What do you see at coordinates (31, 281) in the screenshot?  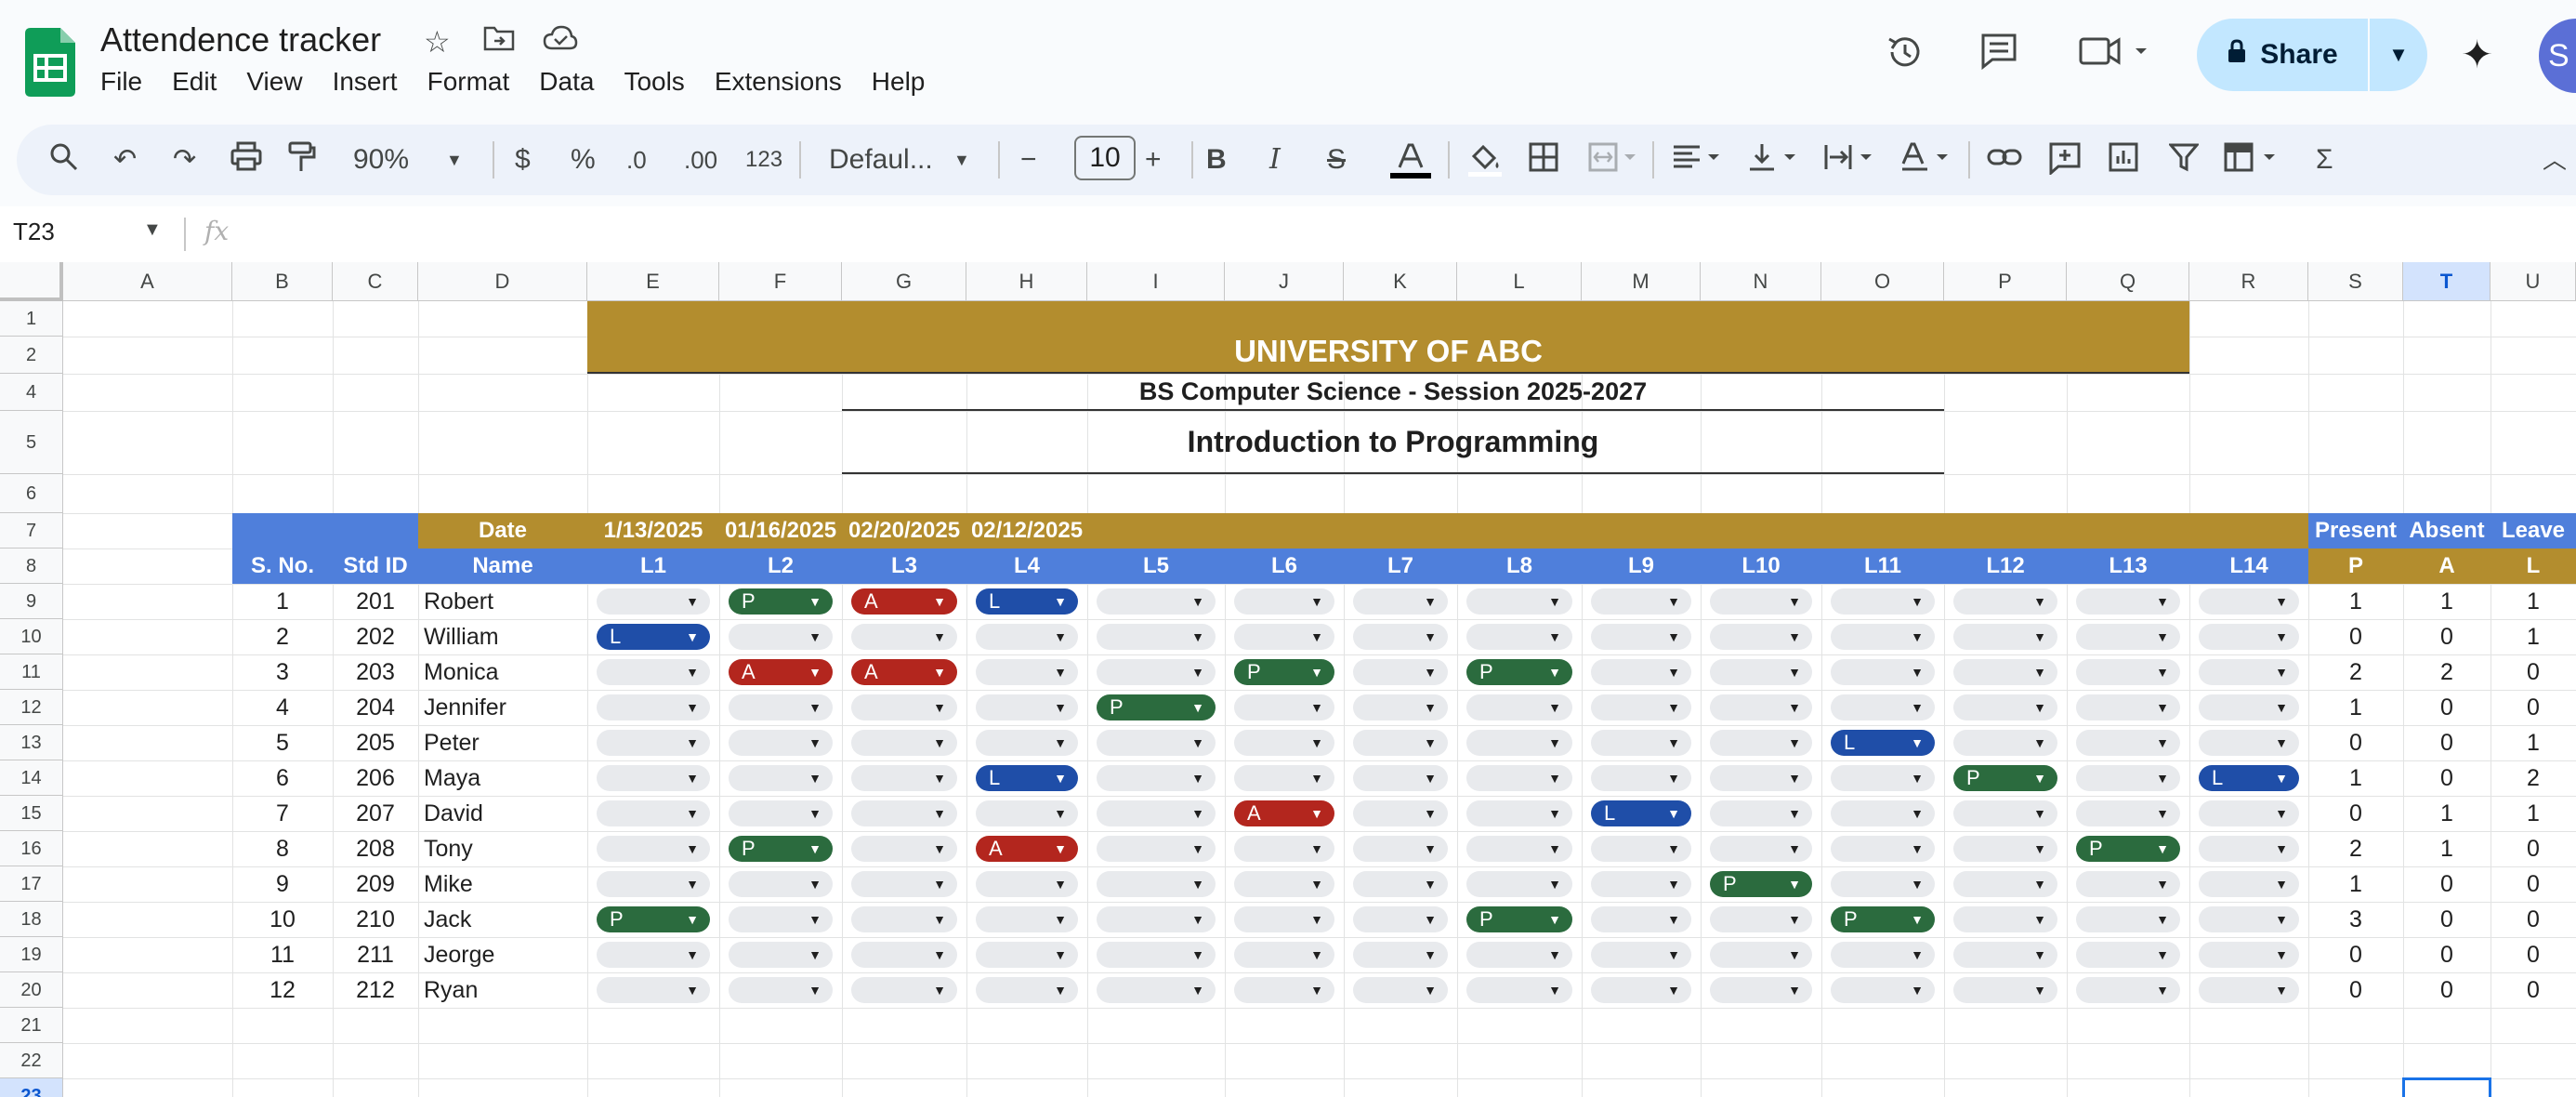 I see `select-all-corner` at bounding box center [31, 281].